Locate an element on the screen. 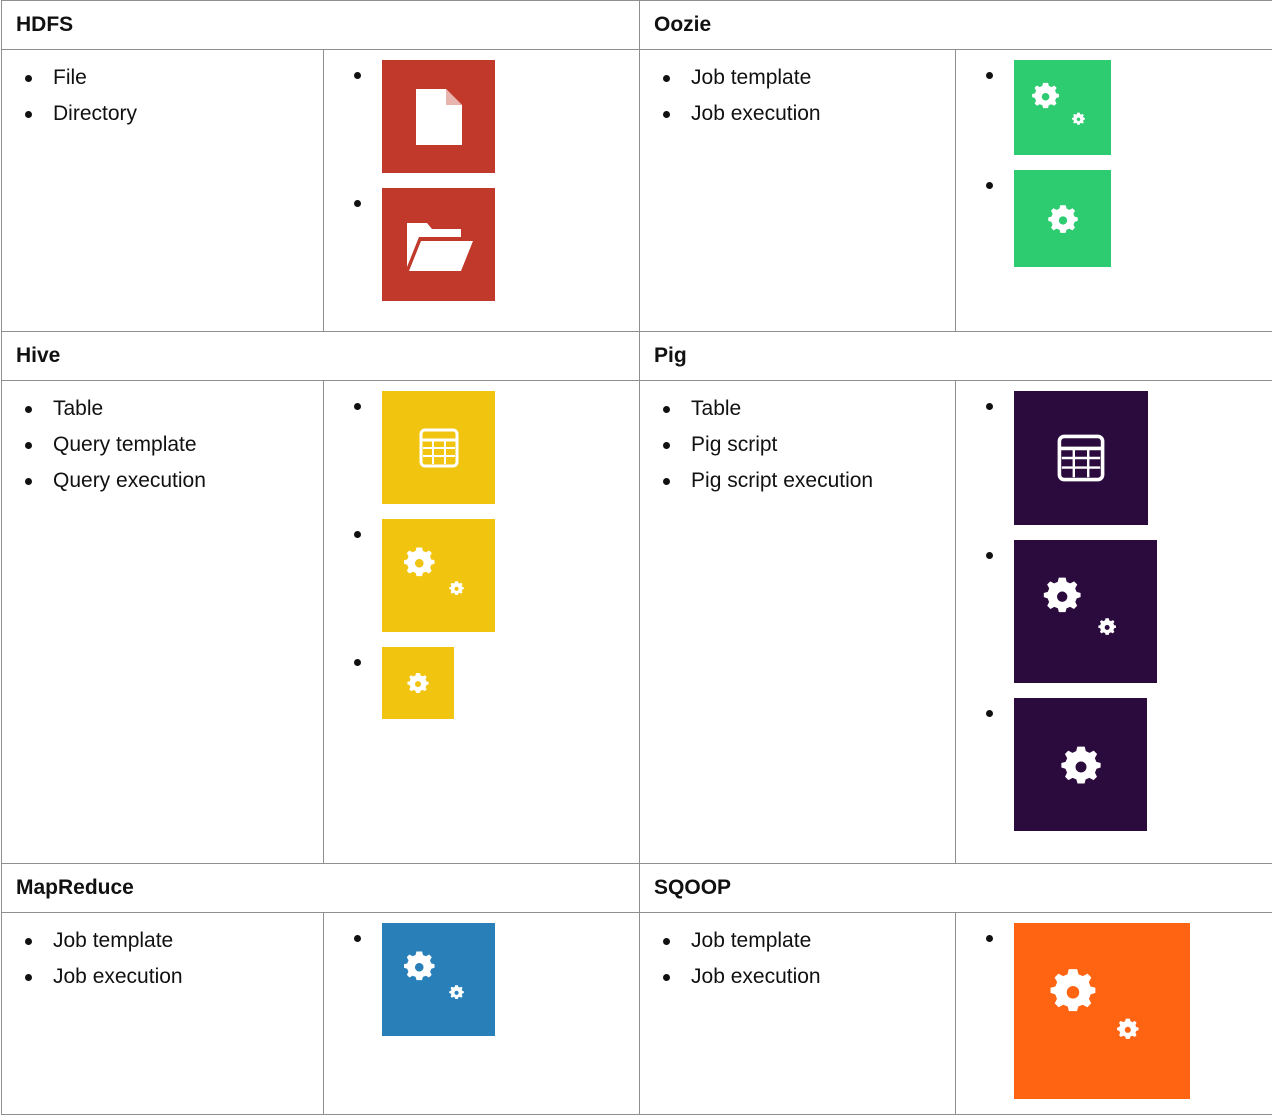  mapreduce-icon-list is located at coordinates (481, 974).